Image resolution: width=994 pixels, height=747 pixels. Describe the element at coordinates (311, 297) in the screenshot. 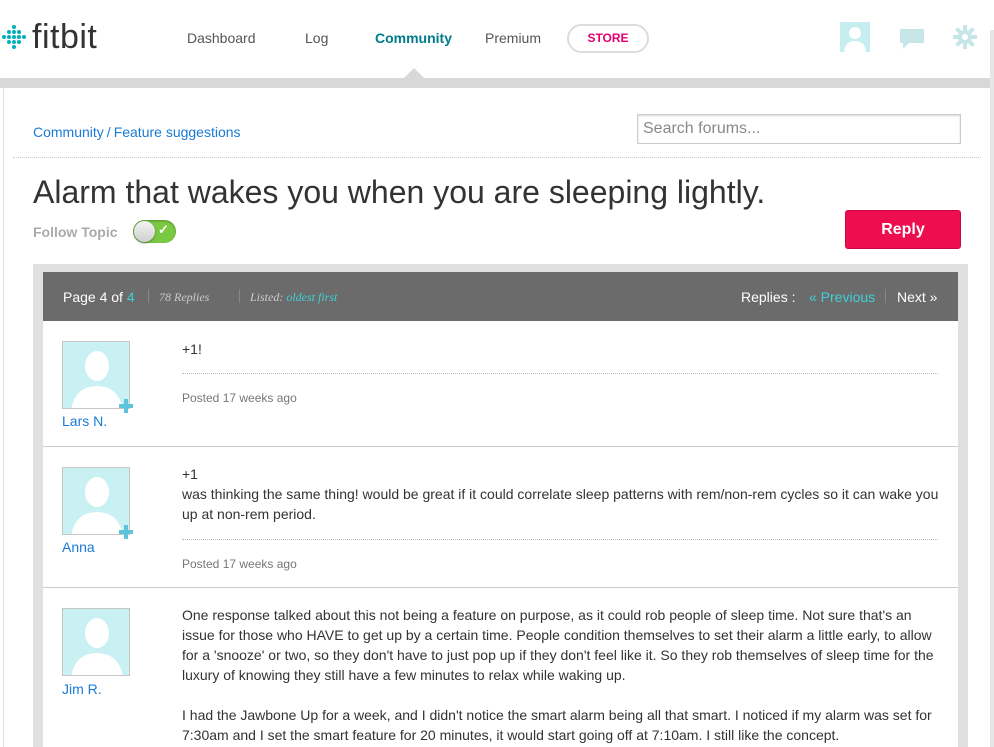

I see `listed-order-link: oldest first` at that location.